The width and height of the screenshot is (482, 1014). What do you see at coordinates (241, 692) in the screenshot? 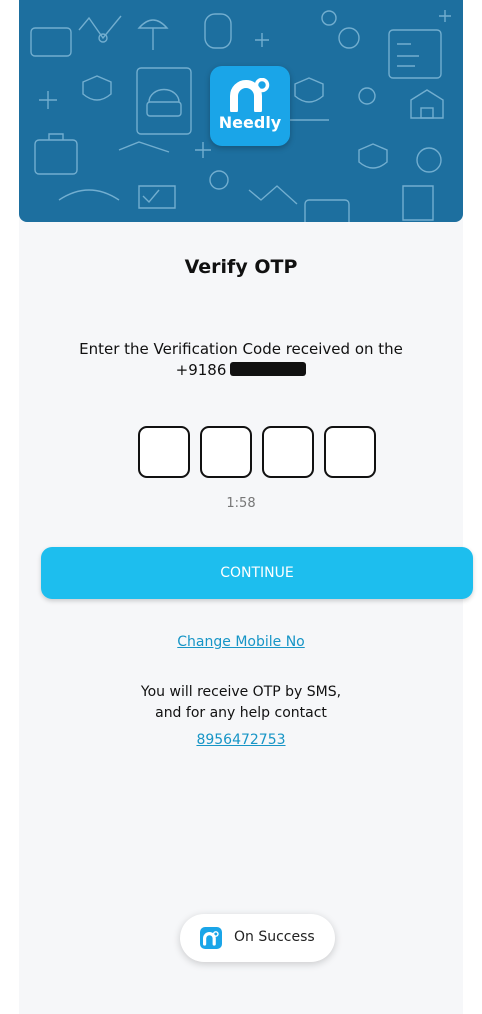
I see `sms-help-line-1: You will receive OTP by SMS,` at bounding box center [241, 692].